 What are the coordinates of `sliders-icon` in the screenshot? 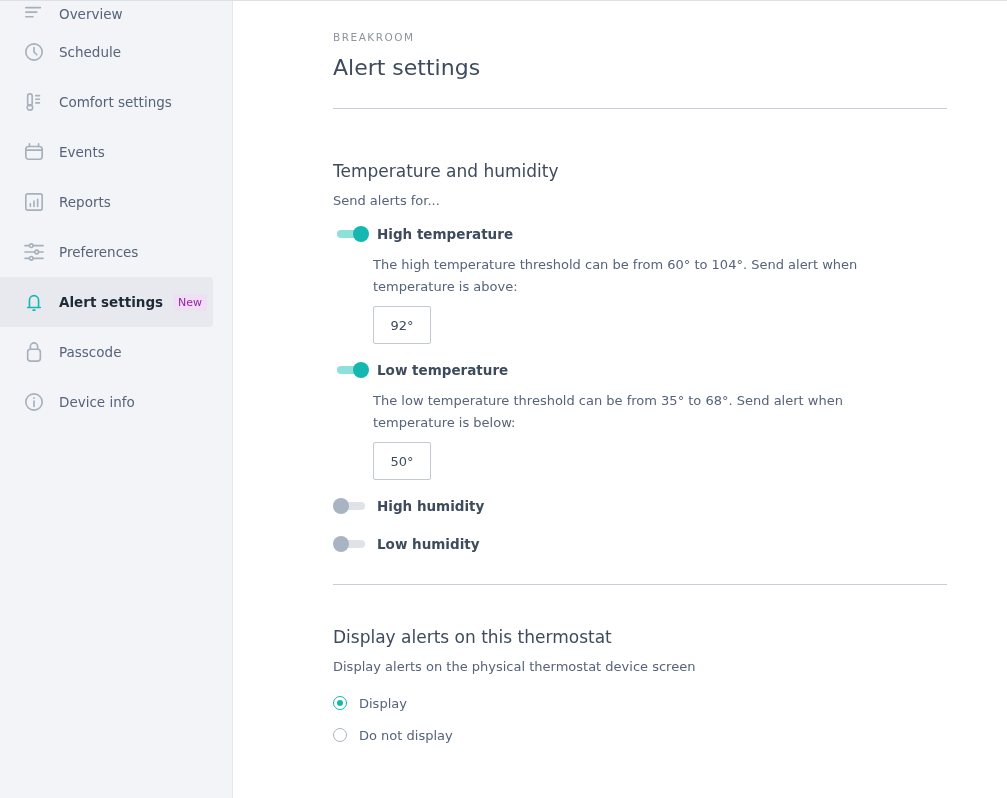 It's located at (34, 252).